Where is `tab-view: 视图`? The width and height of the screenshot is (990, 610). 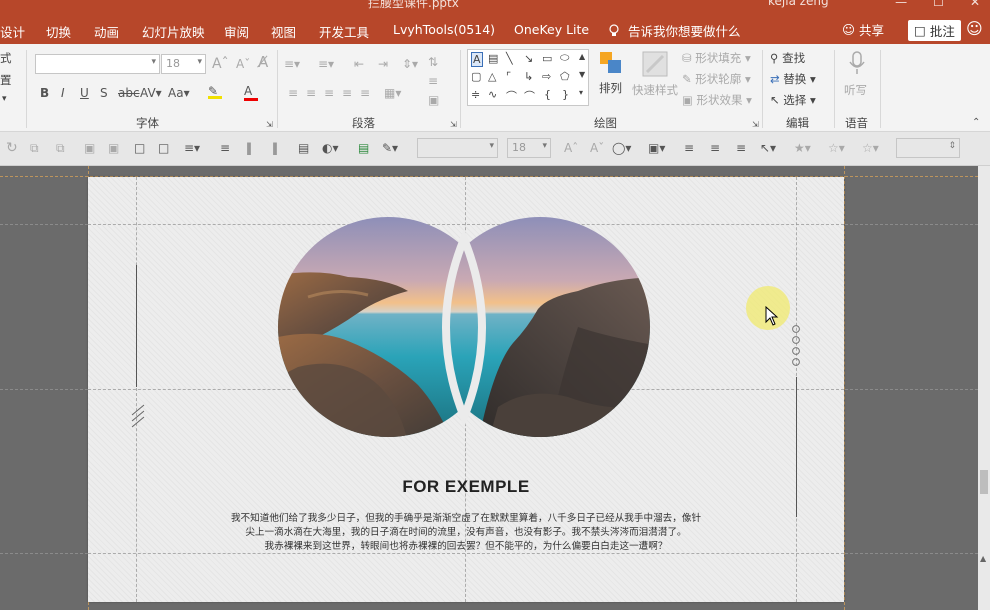
tab-view: 视图 is located at coordinates (283, 31).